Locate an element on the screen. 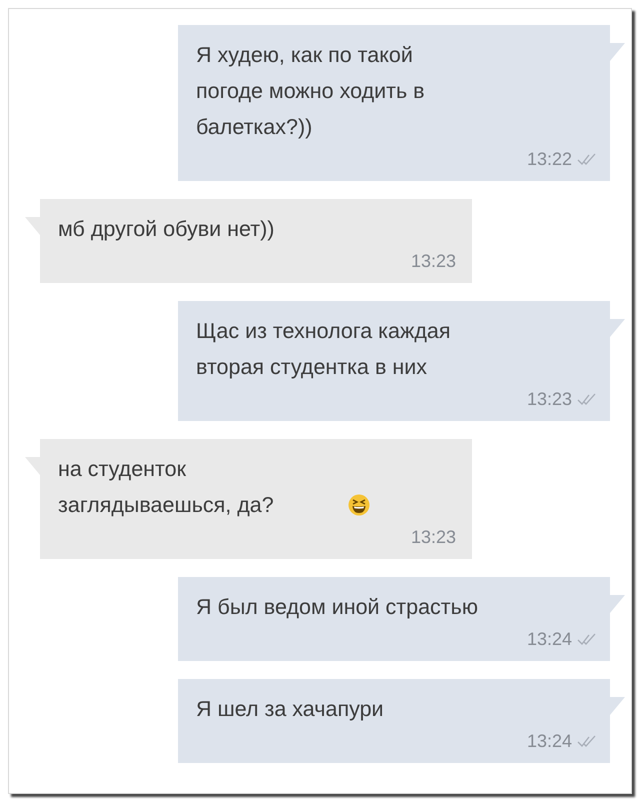  message-text: Я был ведом иной страстью is located at coordinates (337, 607).